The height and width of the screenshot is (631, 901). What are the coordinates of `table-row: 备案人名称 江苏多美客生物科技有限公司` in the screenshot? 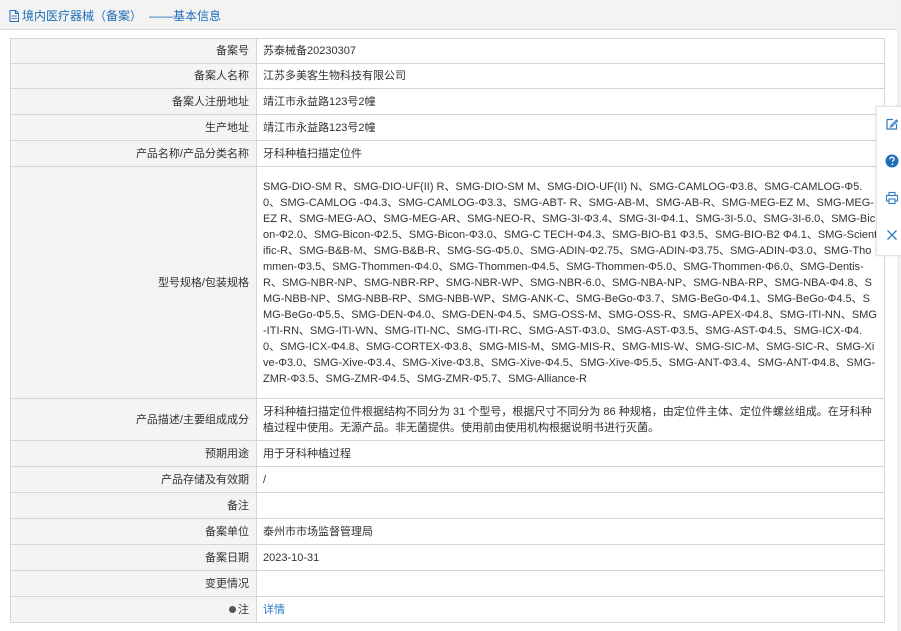 It's located at (447, 76).